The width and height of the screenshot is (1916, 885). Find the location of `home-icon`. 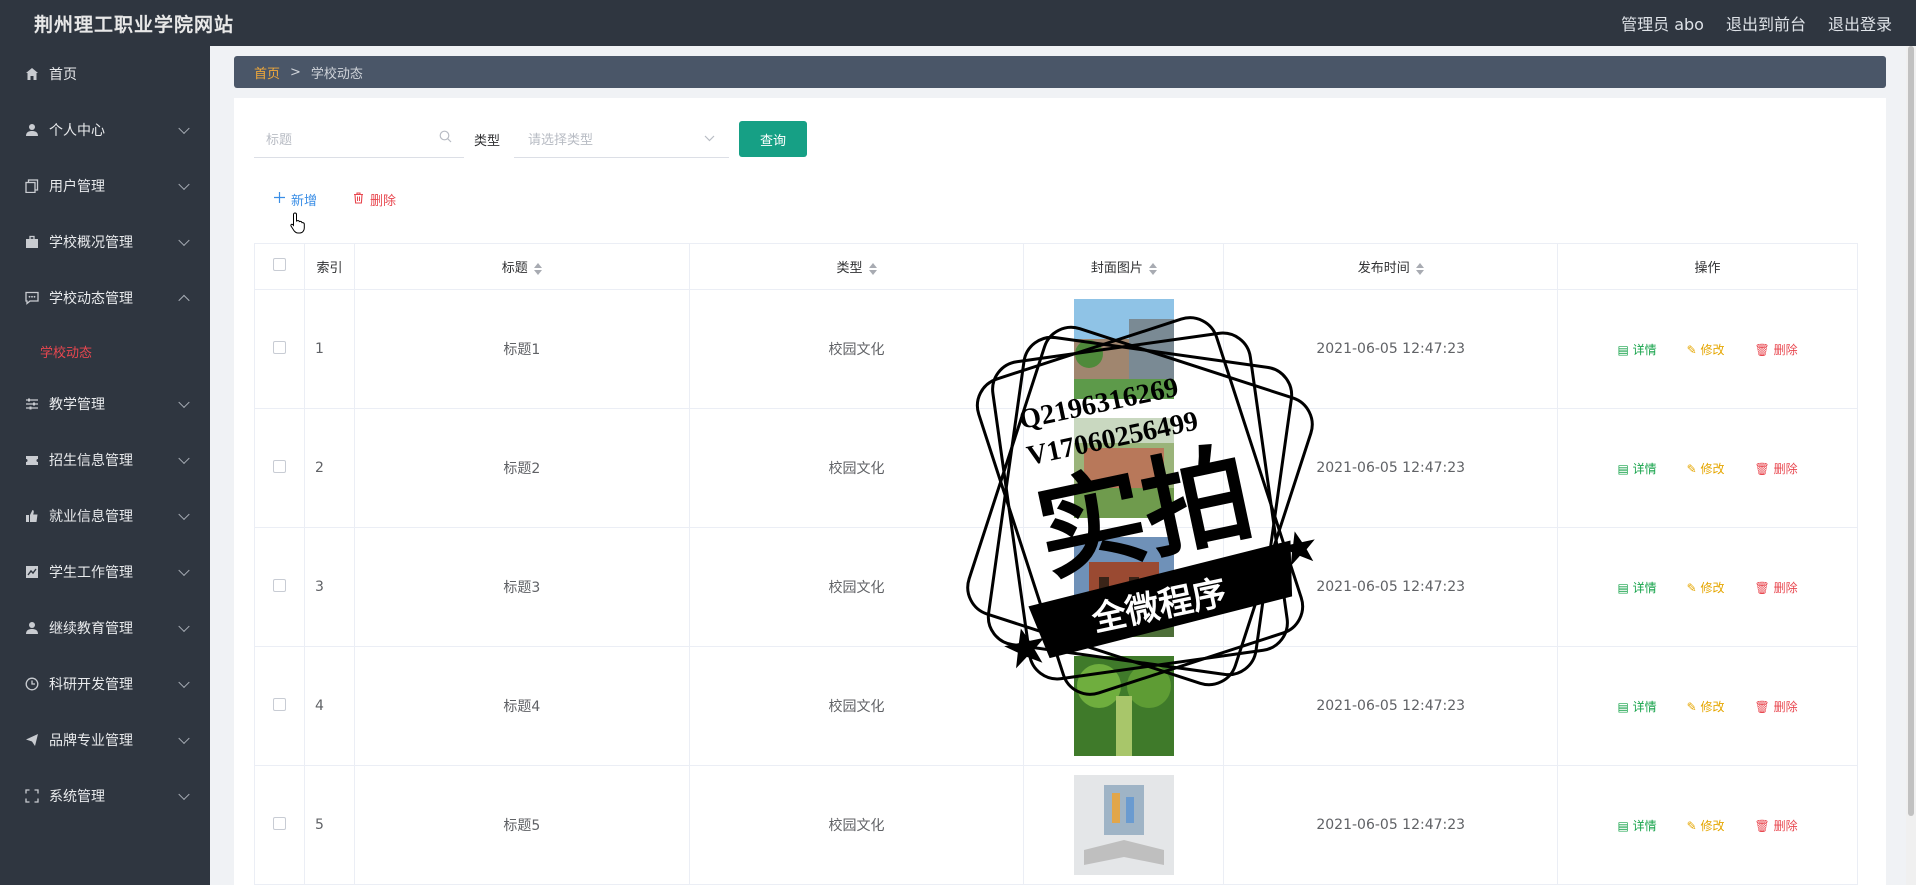

home-icon is located at coordinates (32, 74).